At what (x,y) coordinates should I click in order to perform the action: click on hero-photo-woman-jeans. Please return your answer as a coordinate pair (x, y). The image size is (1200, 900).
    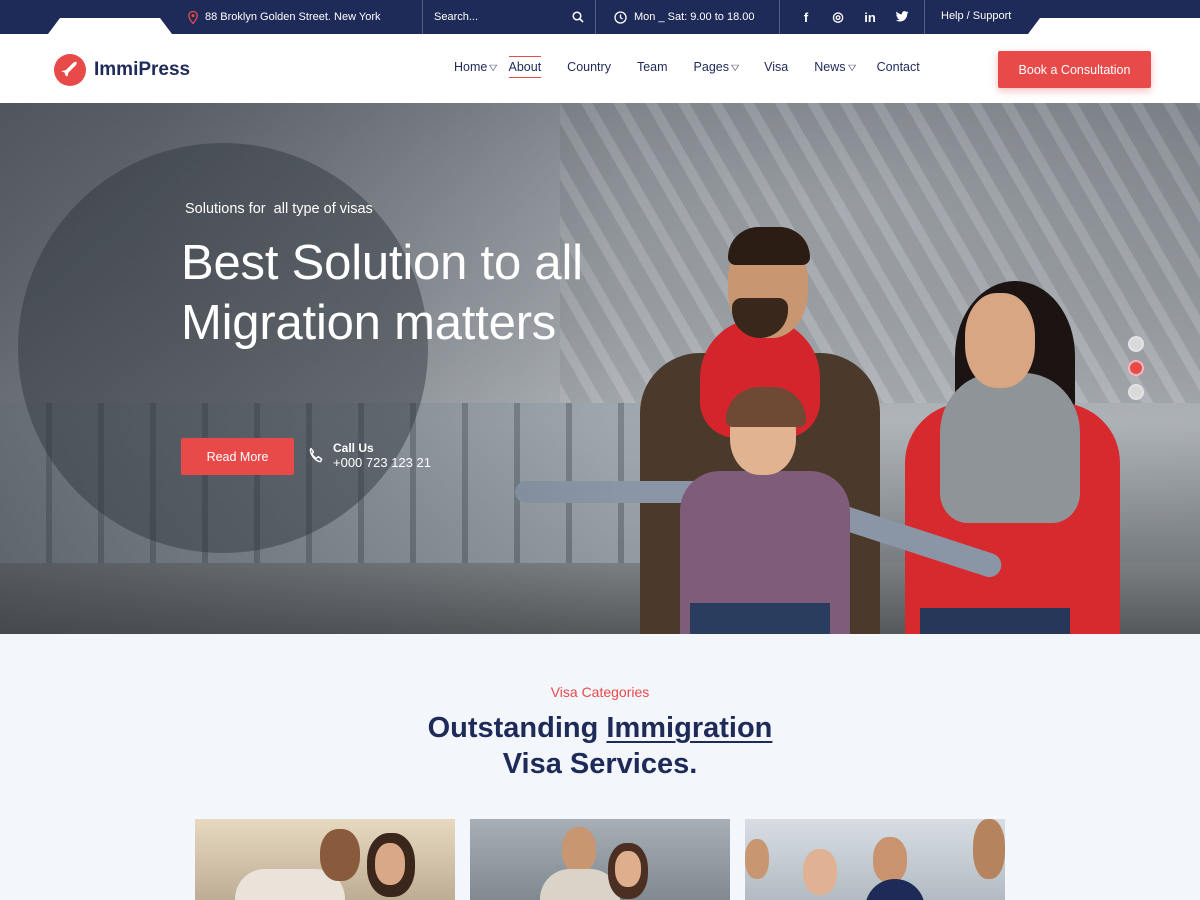
    Looking at the image, I should click on (995, 621).